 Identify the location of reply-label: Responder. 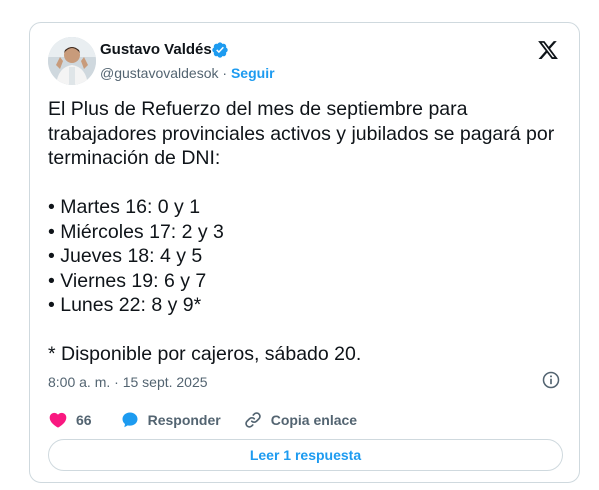
(184, 420).